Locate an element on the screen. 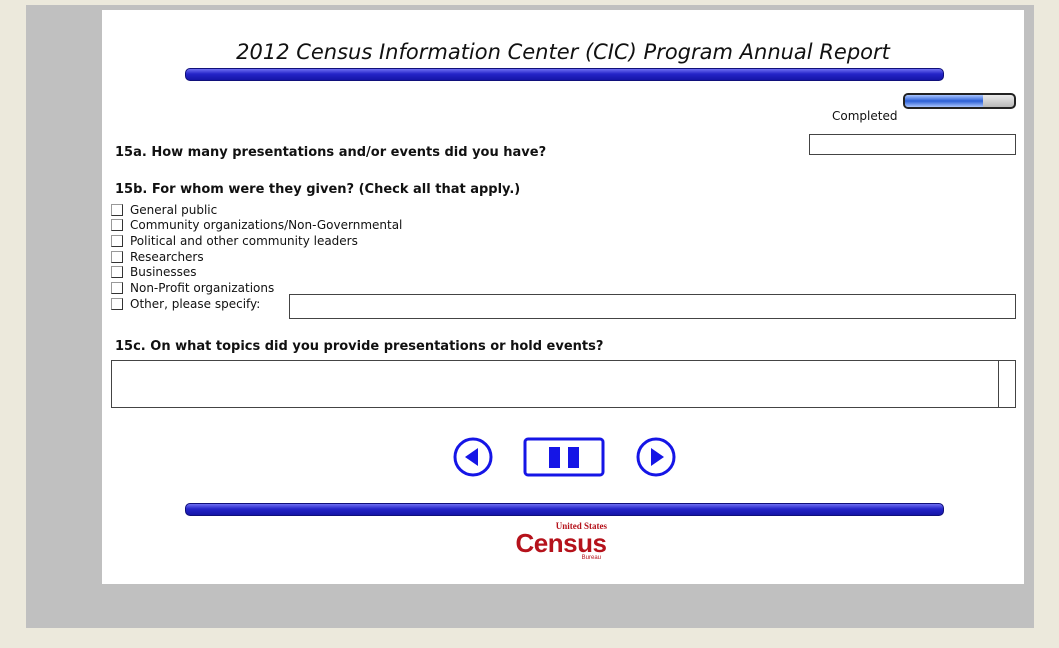 The height and width of the screenshot is (648, 1059). checkbox-option-general-public: General public is located at coordinates (164, 210).